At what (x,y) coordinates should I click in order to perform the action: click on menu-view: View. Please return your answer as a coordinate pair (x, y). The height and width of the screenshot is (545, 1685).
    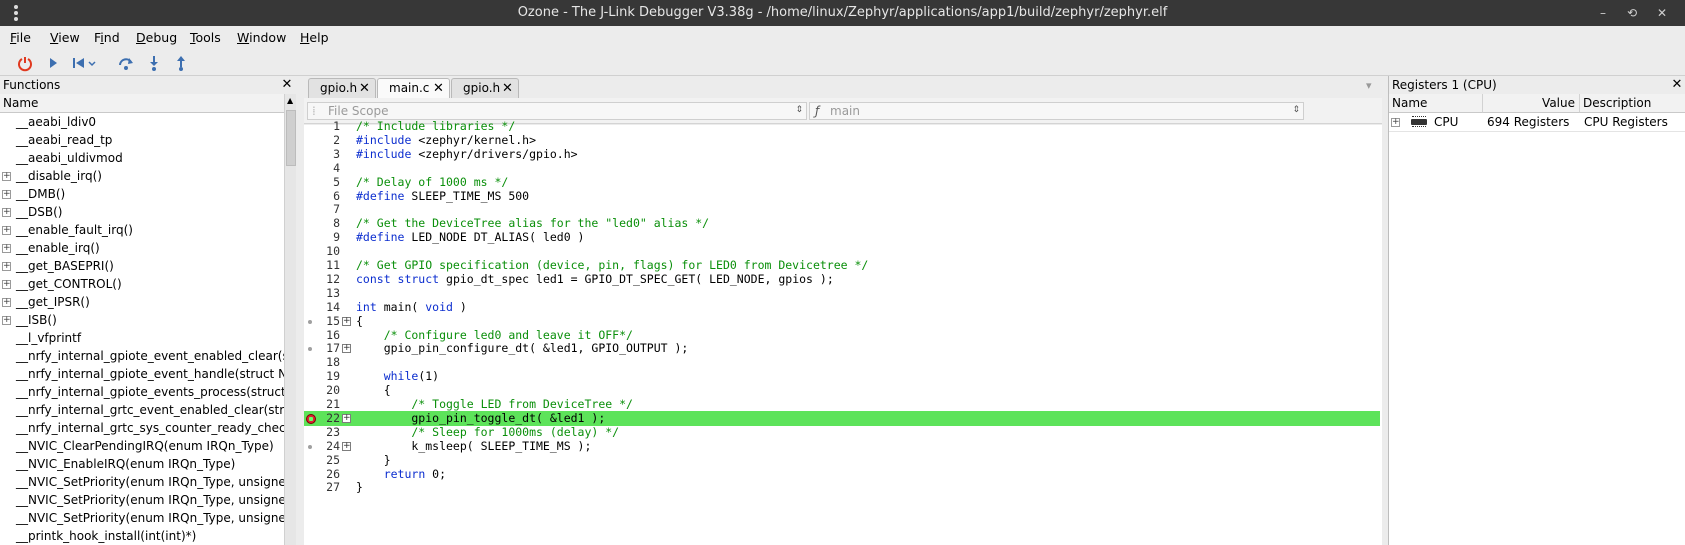
    Looking at the image, I should click on (65, 37).